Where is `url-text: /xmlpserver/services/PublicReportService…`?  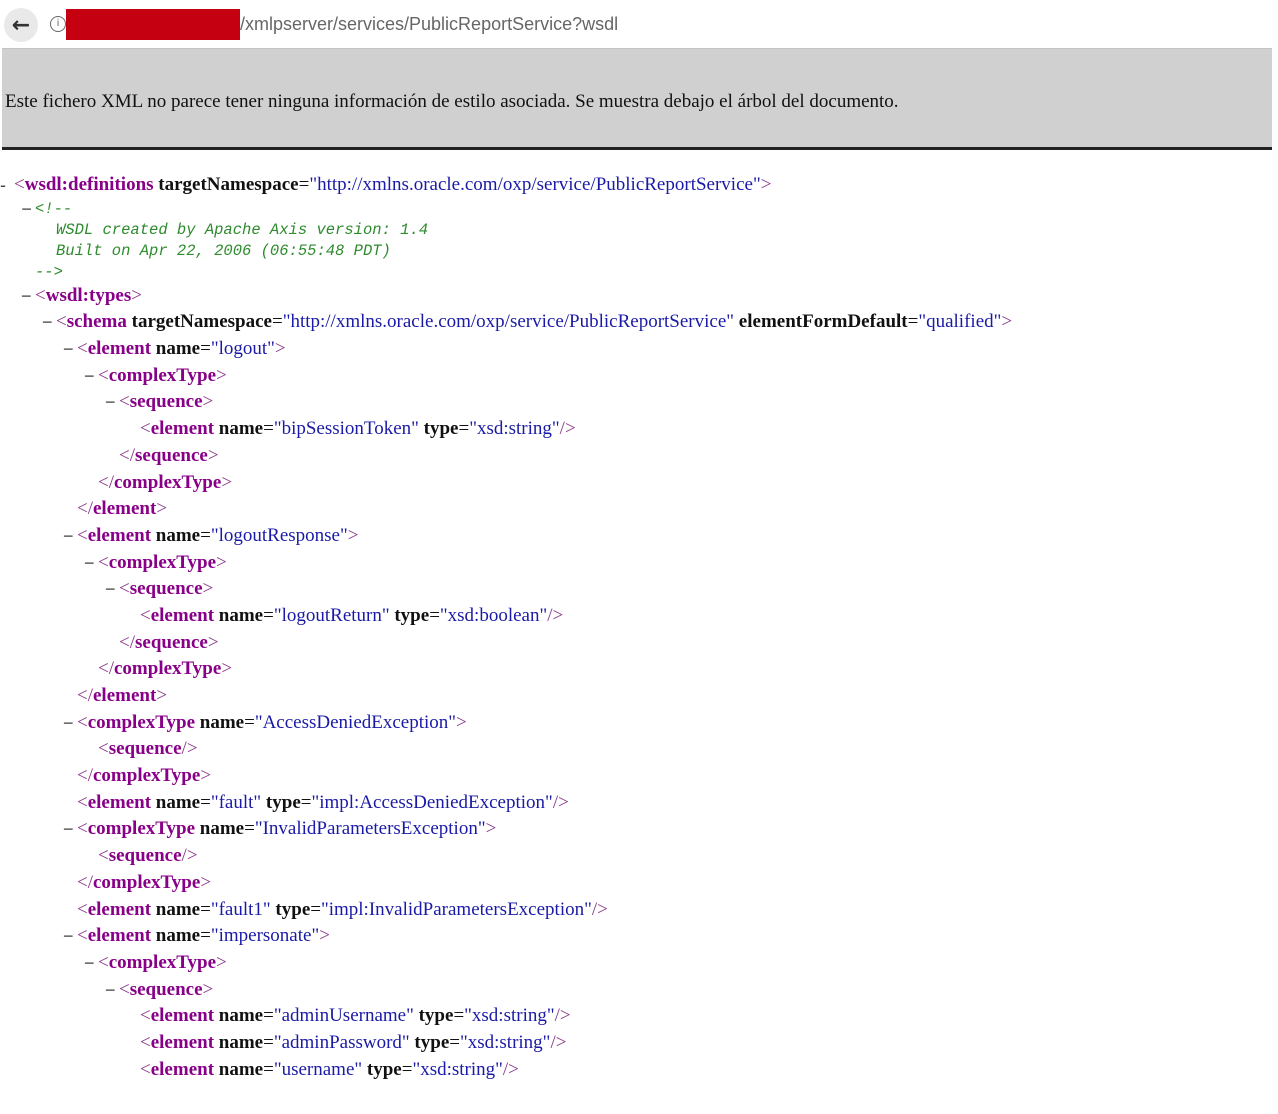 url-text: /xmlpserver/services/PublicReportService… is located at coordinates (429, 24).